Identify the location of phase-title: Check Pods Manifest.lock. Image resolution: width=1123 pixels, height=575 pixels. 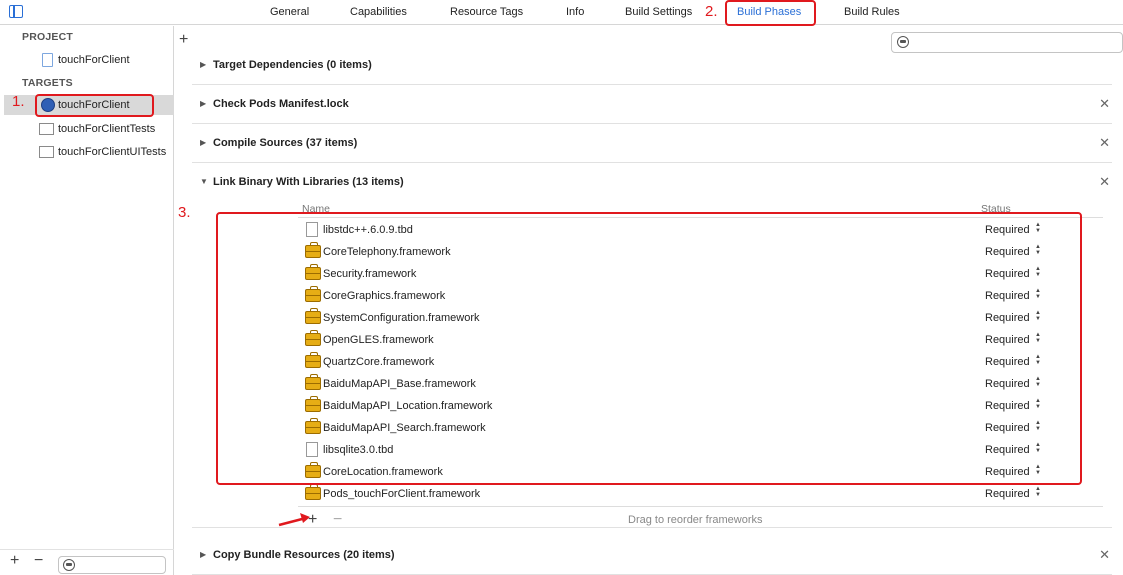
(281, 104).